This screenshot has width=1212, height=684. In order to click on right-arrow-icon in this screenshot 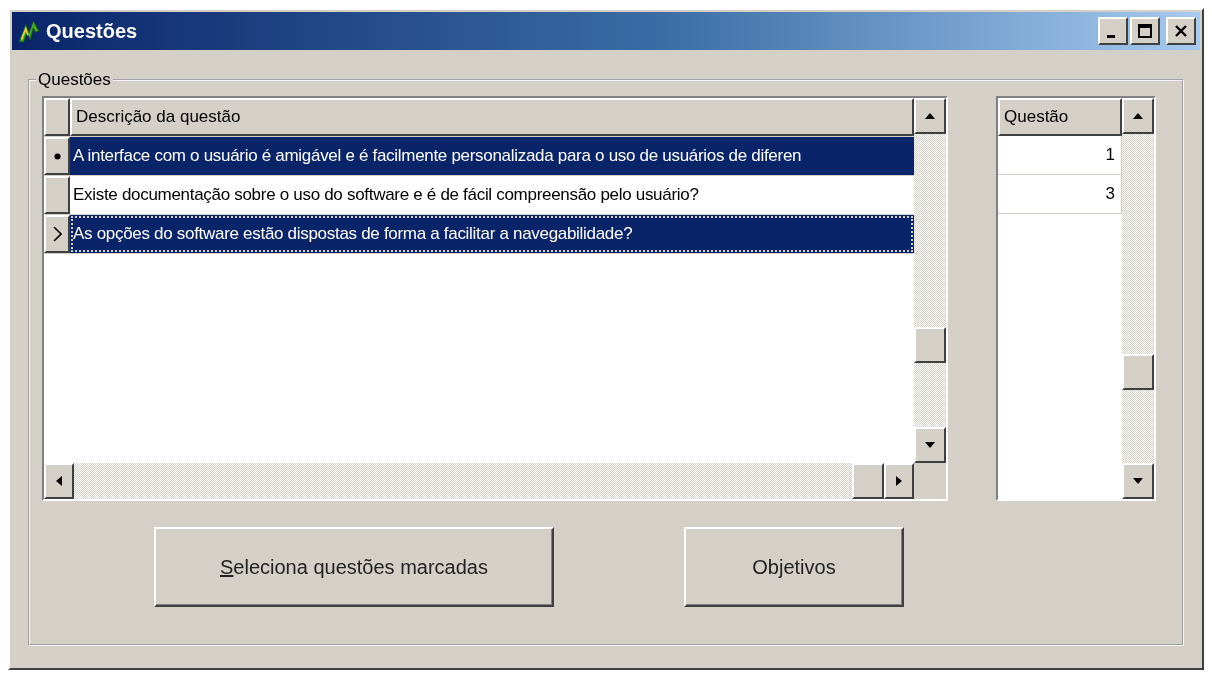, I will do `click(899, 481)`.